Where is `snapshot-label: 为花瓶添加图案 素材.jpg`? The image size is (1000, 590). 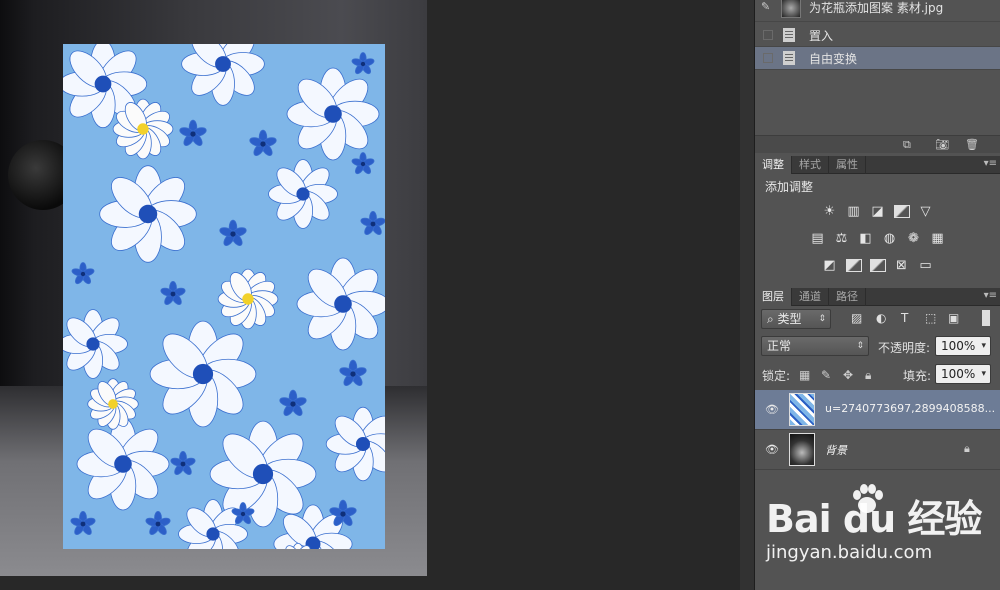
snapshot-label: 为花瓶添加图案 素材.jpg is located at coordinates (876, 8).